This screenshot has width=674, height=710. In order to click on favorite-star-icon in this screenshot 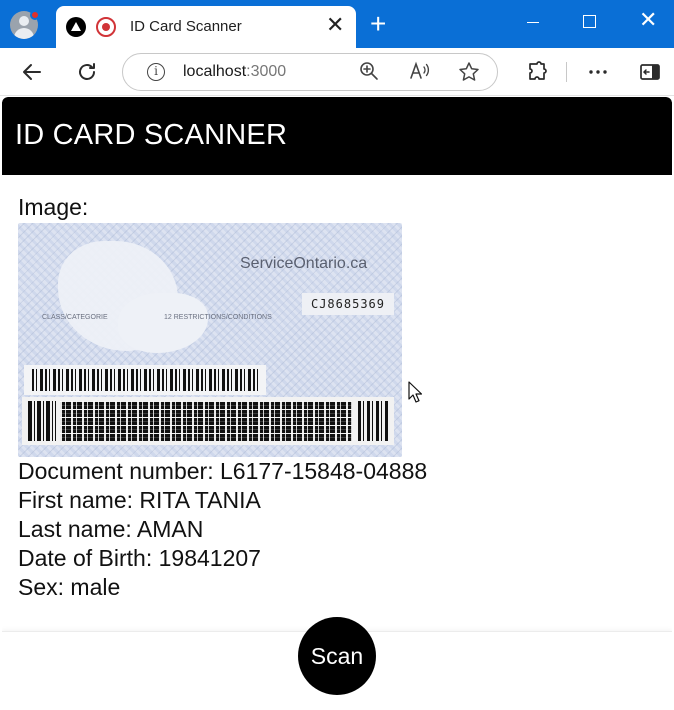, I will do `click(469, 75)`.